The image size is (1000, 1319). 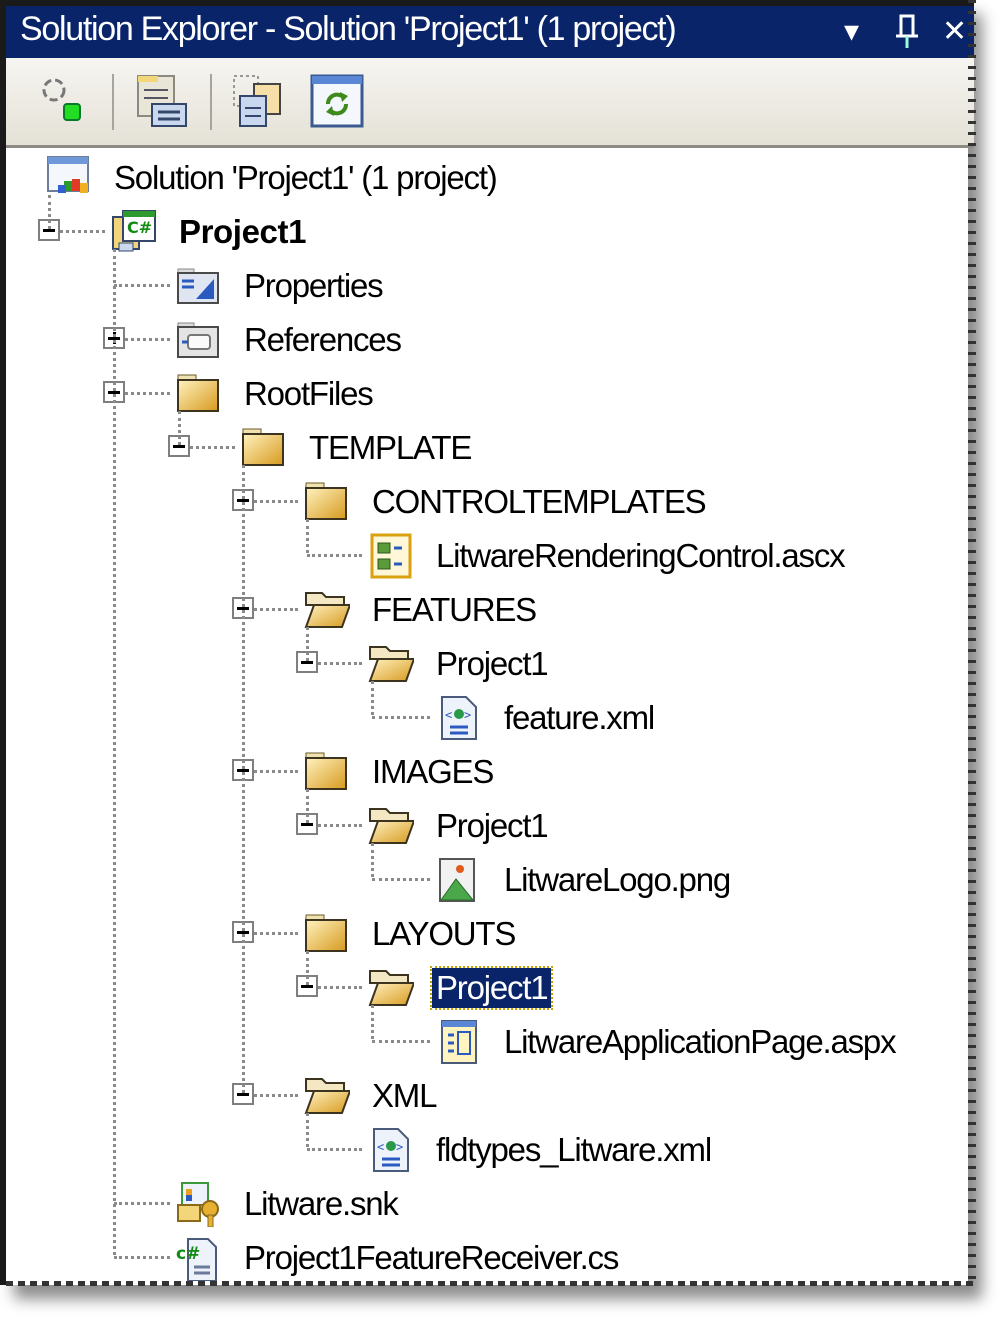 What do you see at coordinates (259, 101) in the screenshot?
I see `copy-website-button` at bounding box center [259, 101].